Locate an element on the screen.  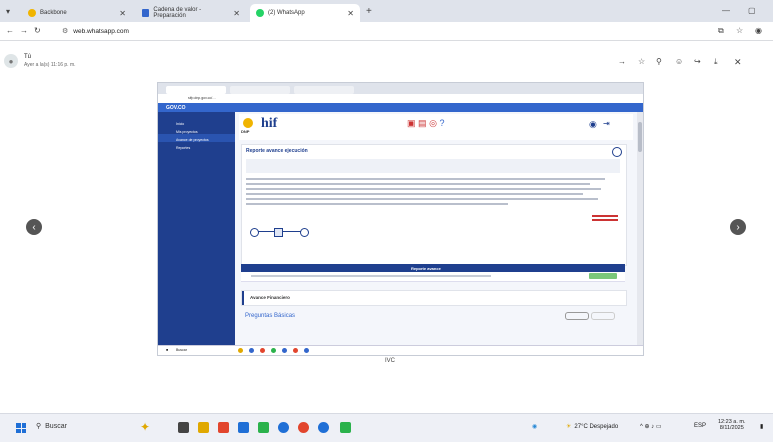
chevron-right-icon: › is located at coordinates (738, 227).